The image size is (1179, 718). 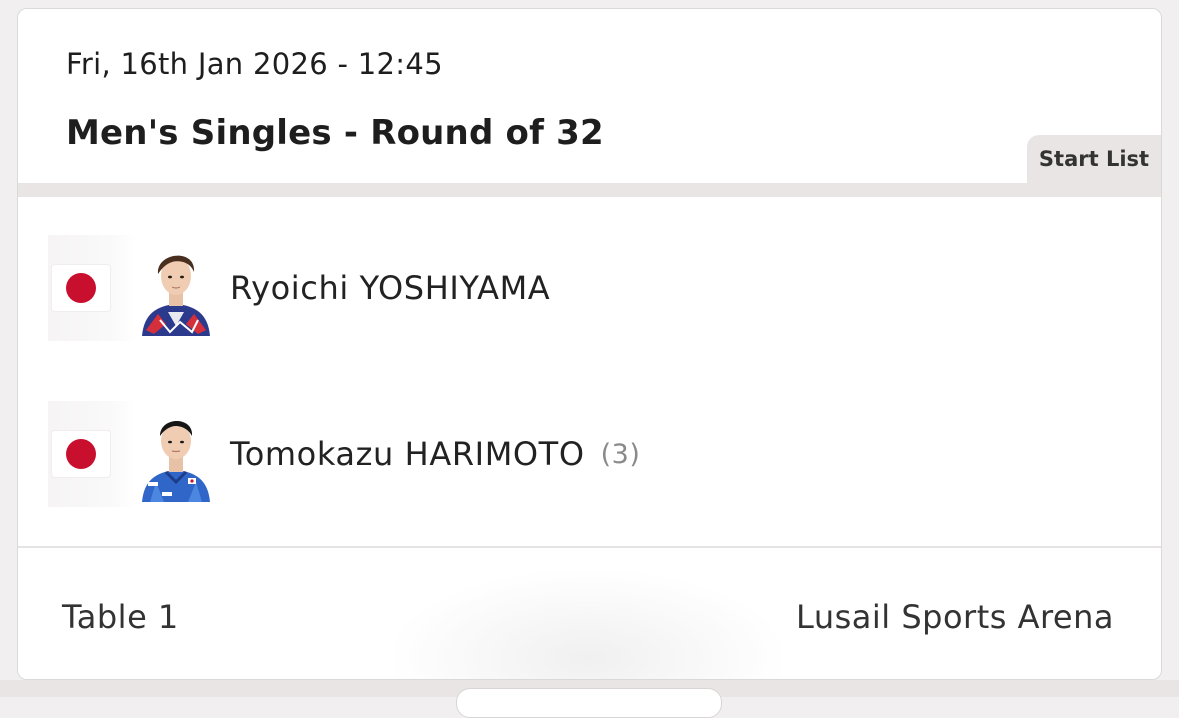 I want to click on player-name: Tomokazu HARIMOTO, so click(x=407, y=454).